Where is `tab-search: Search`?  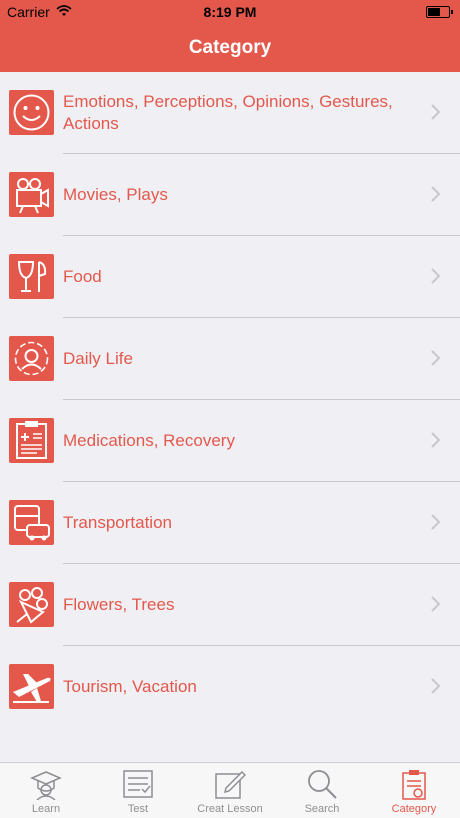 tab-search: Search is located at coordinates (322, 790).